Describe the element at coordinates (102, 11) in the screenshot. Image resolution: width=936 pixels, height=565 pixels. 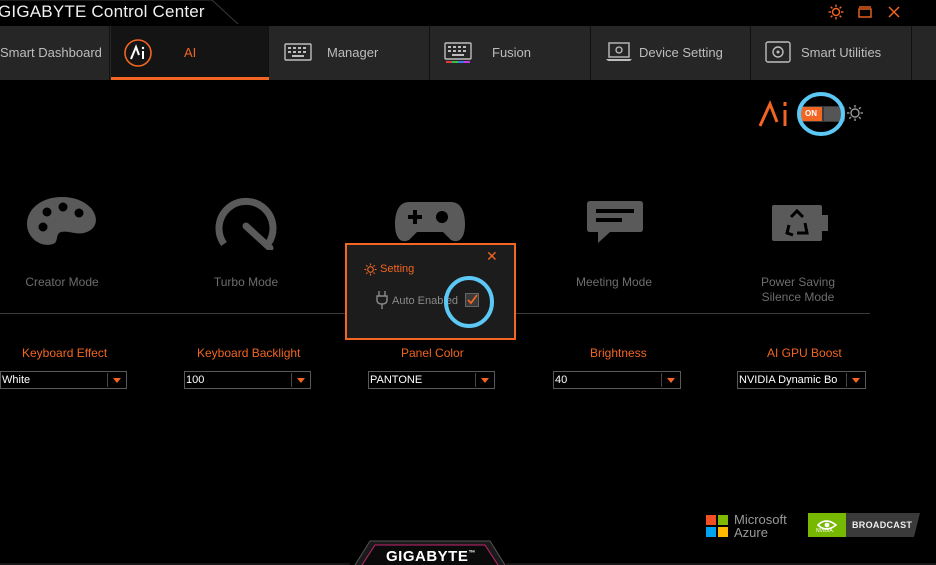
I see `app-title: GIGABYTE Control Center` at that location.